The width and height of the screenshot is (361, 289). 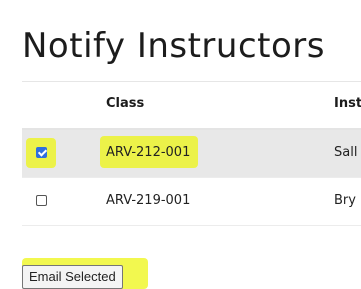 I want to click on column-header-instructor: Inst, so click(x=347, y=103).